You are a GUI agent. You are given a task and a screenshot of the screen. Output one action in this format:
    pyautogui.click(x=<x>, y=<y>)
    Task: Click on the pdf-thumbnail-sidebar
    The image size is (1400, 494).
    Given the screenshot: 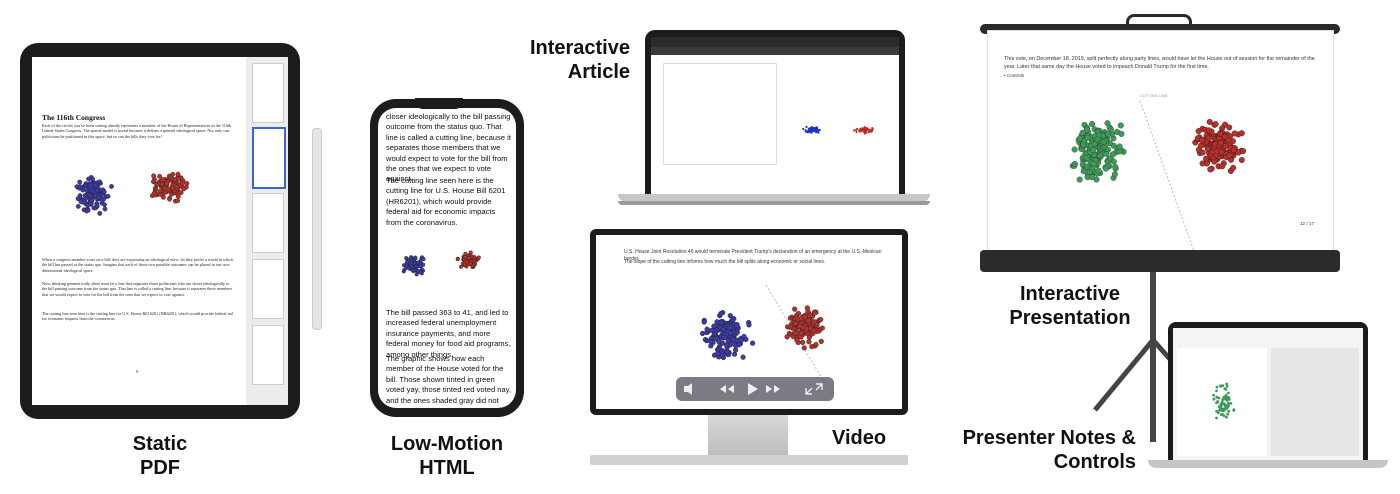 What is the action you would take?
    pyautogui.click(x=267, y=231)
    